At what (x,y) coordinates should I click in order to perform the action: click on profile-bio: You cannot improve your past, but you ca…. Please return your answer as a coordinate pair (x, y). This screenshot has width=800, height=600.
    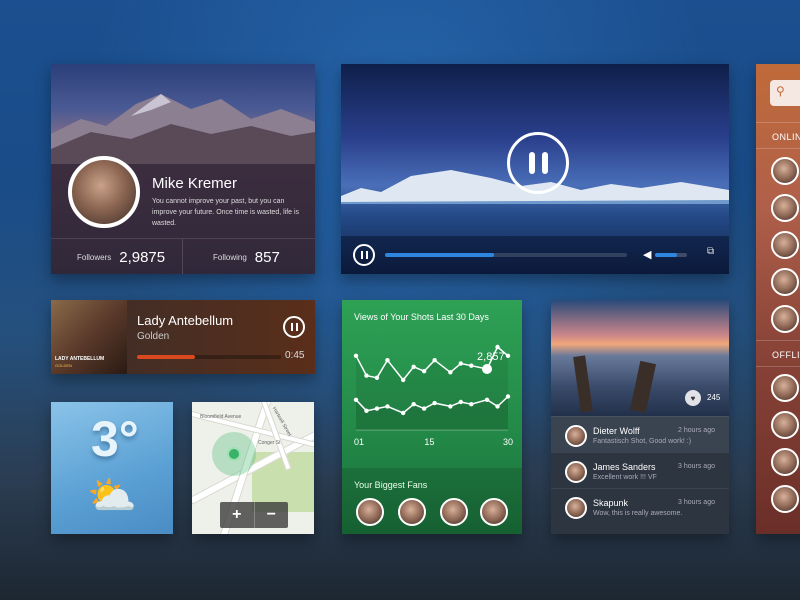
    Looking at the image, I should click on (226, 212).